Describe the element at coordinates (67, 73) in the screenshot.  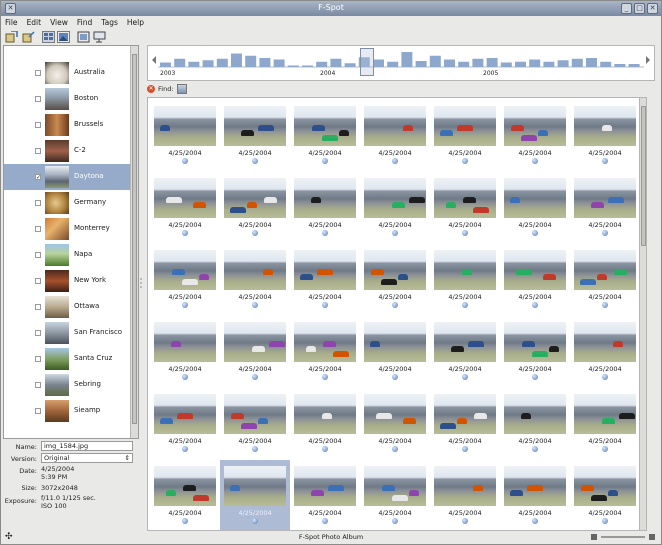
I see `tag-item-australia: Australia` at that location.